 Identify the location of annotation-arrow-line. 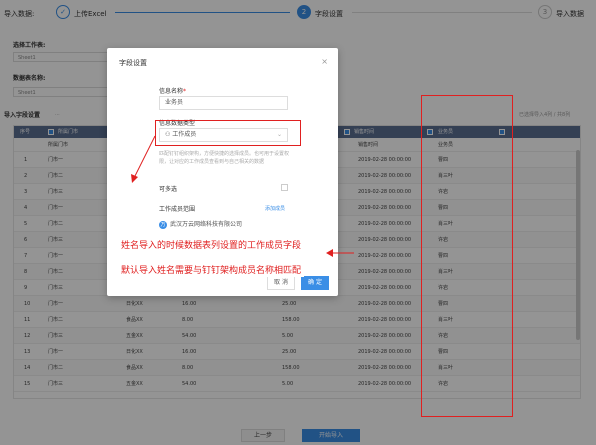
(144, 157).